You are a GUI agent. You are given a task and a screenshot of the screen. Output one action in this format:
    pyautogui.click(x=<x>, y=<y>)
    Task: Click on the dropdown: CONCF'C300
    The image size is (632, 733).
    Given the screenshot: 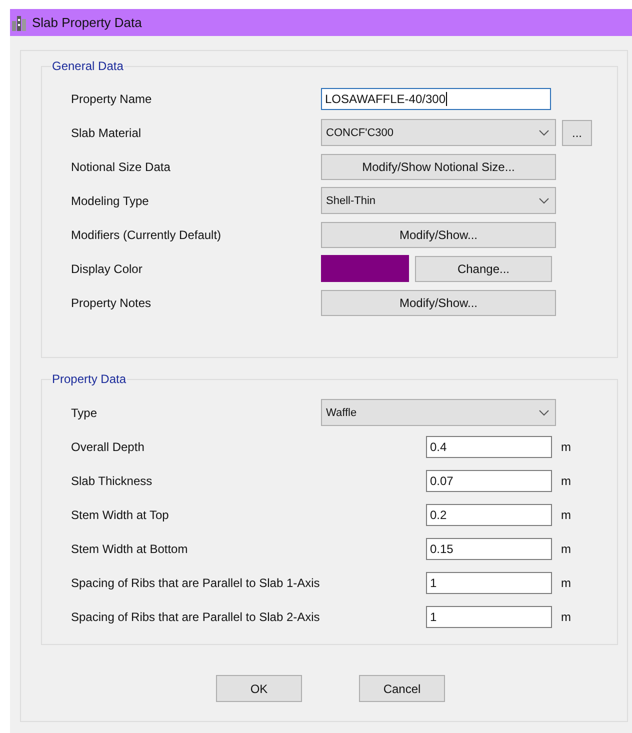 What is the action you would take?
    pyautogui.click(x=438, y=132)
    